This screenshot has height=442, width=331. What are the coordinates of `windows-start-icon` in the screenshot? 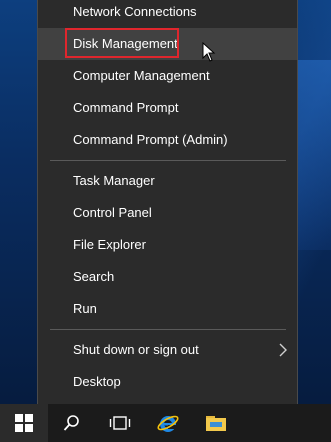 It's located at (24, 423).